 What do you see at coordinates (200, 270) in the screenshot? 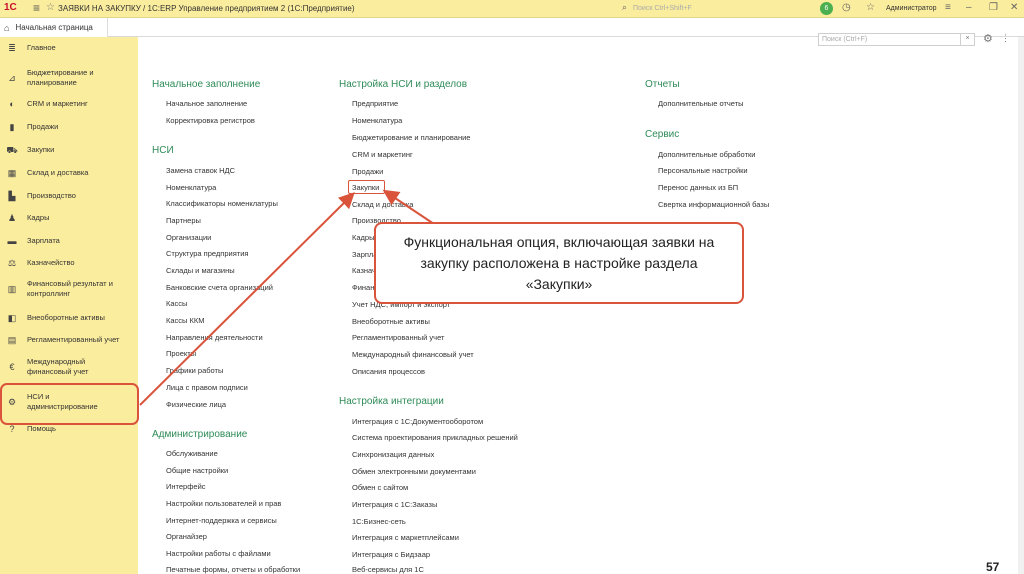
I see `nav-link: Склады и магазины` at bounding box center [200, 270].